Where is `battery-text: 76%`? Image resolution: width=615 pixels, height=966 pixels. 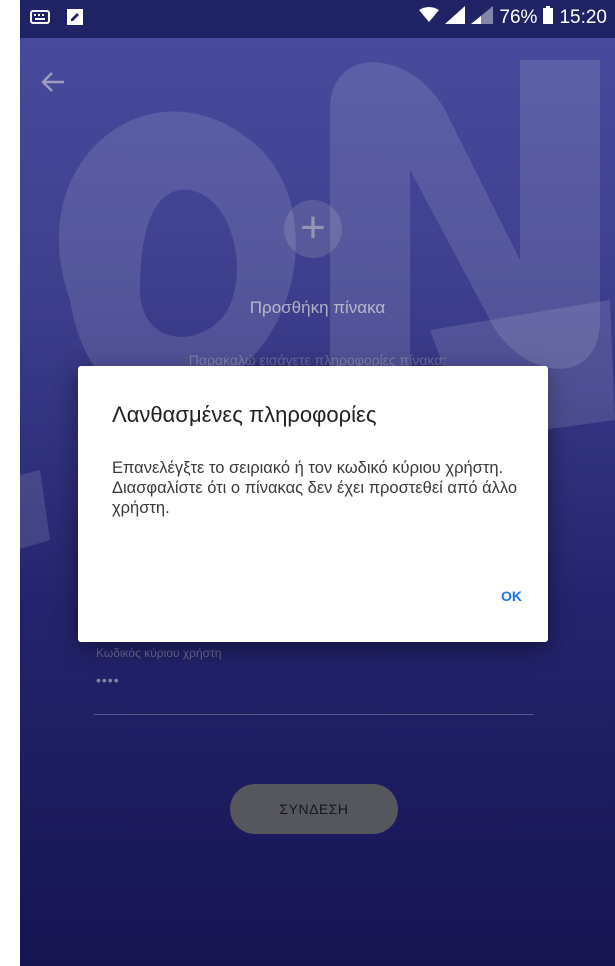
battery-text: 76% is located at coordinates (518, 17).